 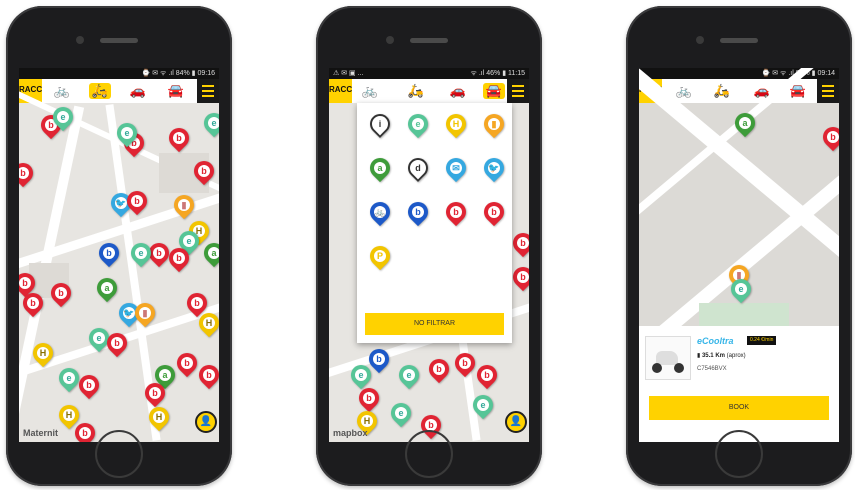 I want to click on filter-option-icon: H, so click(x=456, y=125).